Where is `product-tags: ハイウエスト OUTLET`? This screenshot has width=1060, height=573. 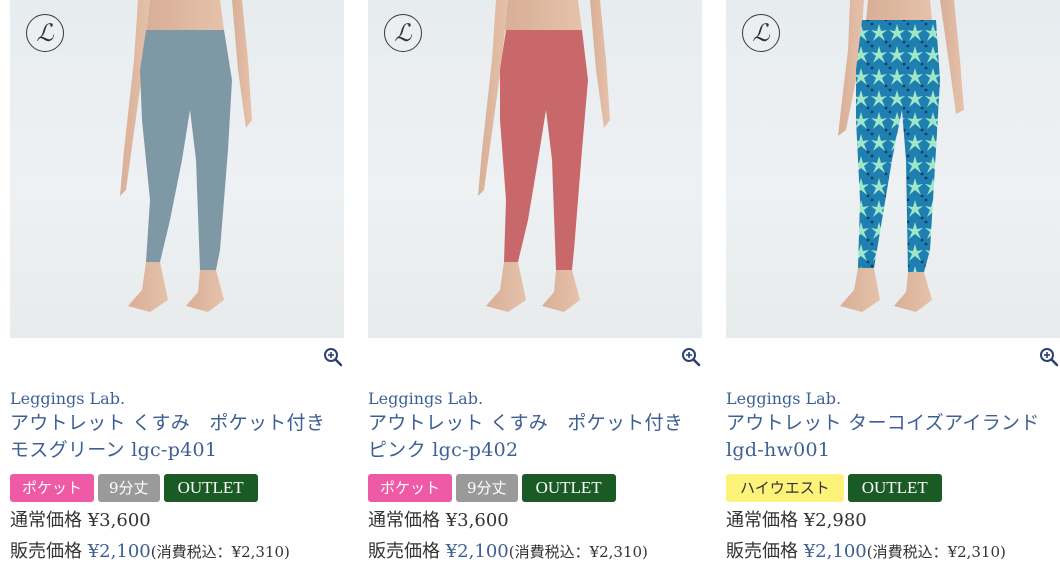 product-tags: ハイウエスト OUTLET is located at coordinates (834, 488).